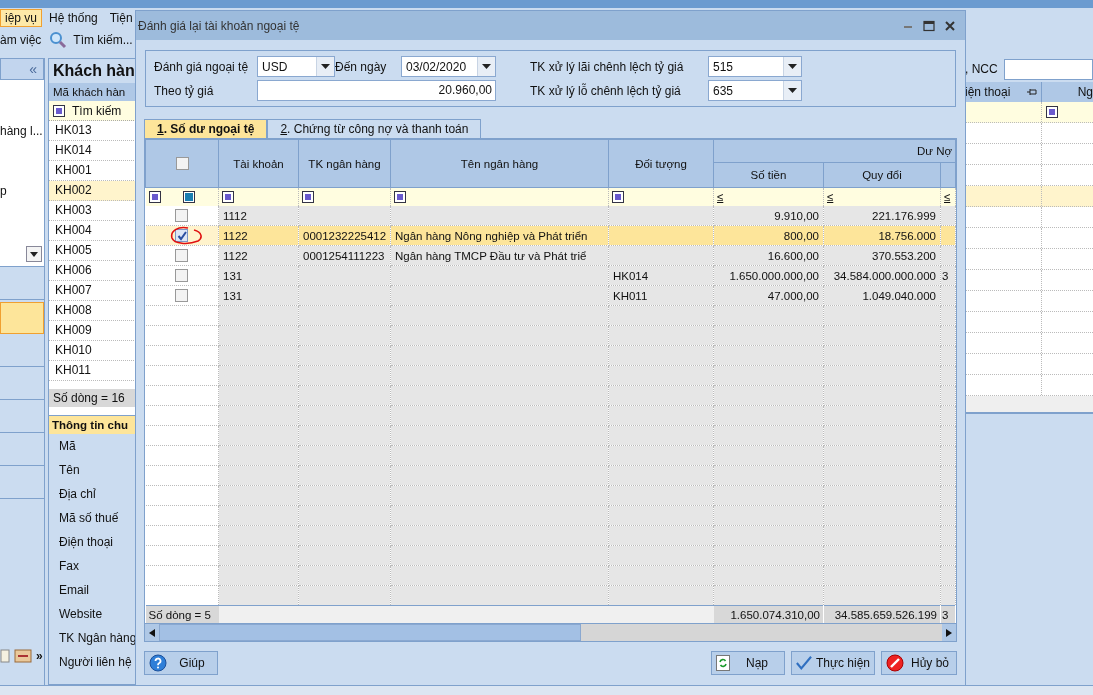 The height and width of the screenshot is (695, 1093). I want to click on nav-item, so click(22, 318).